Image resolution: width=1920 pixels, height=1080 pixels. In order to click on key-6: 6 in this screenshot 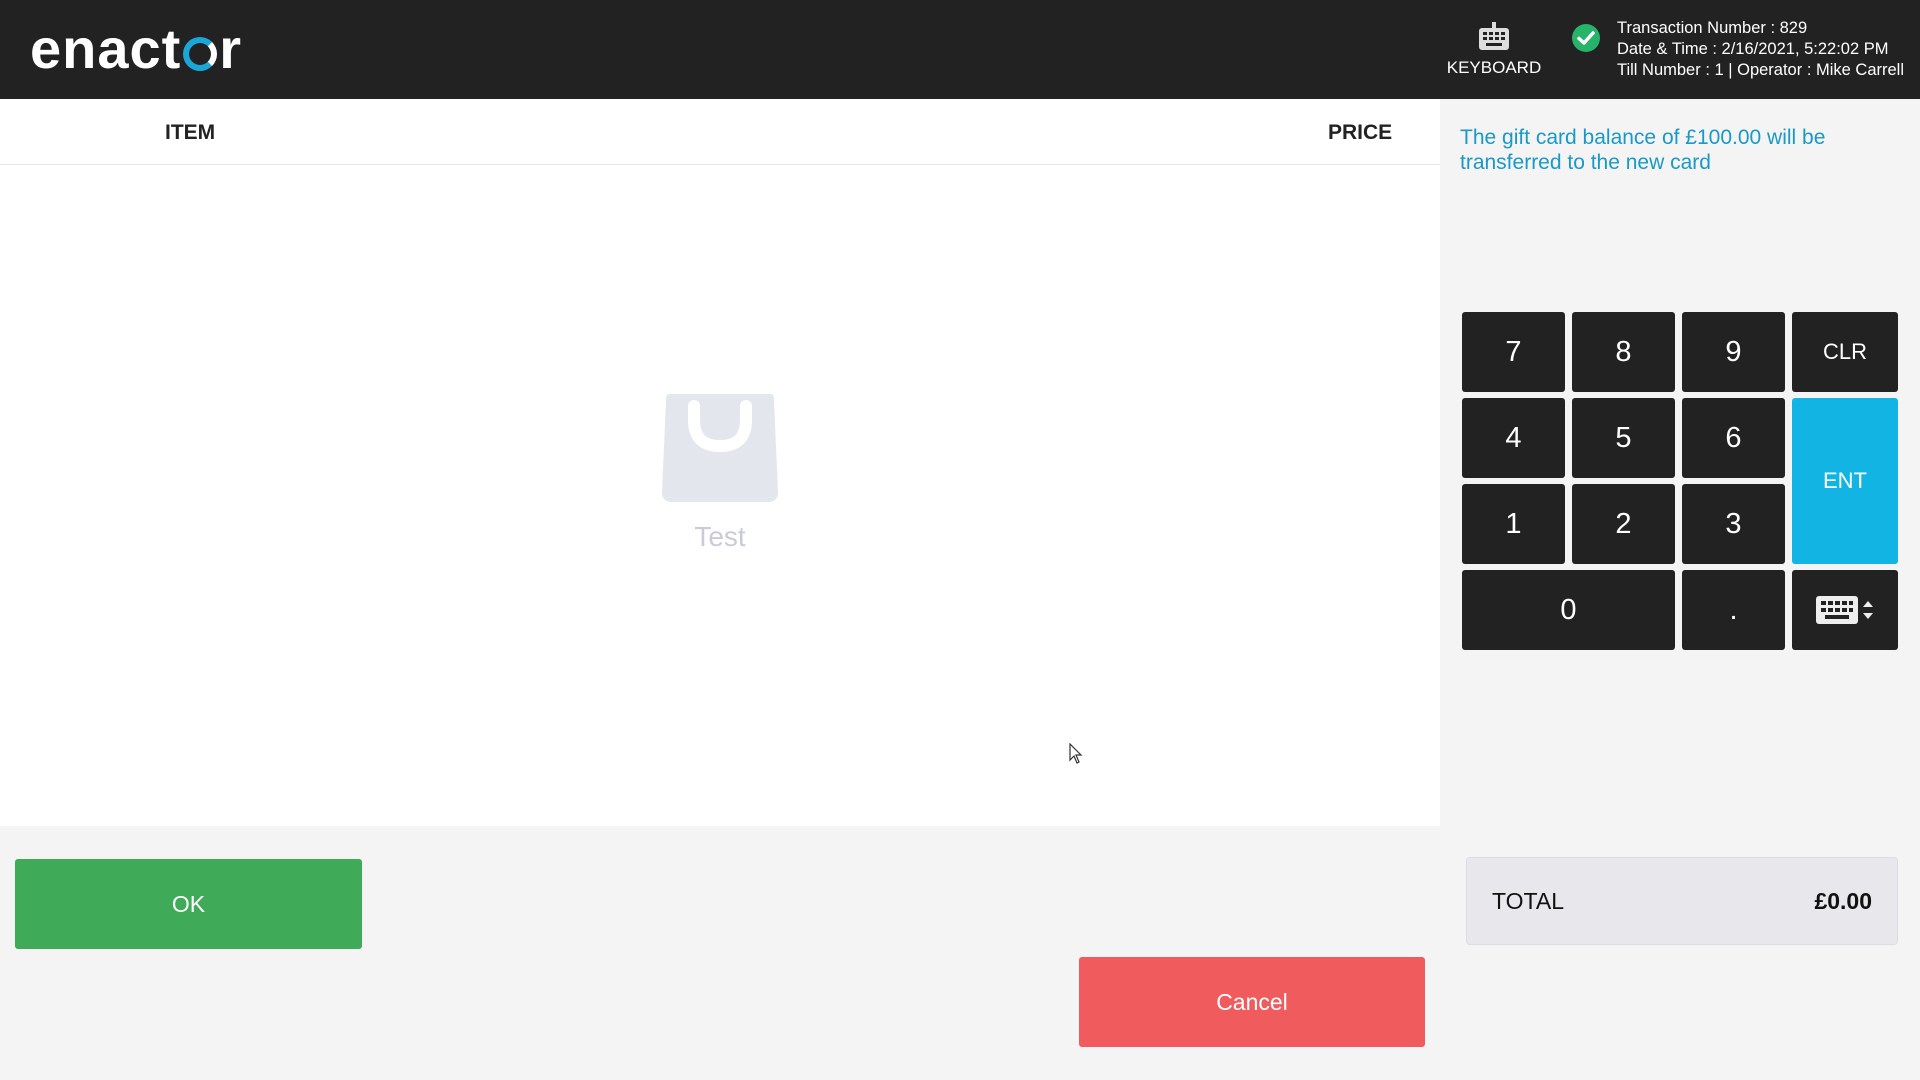, I will do `click(1733, 438)`.